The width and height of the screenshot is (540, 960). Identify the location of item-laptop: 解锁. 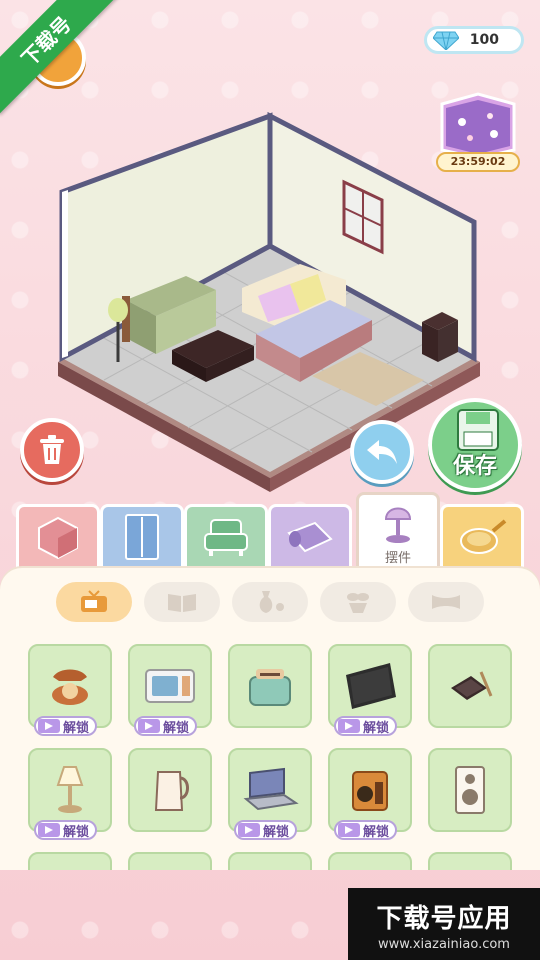
(270, 794).